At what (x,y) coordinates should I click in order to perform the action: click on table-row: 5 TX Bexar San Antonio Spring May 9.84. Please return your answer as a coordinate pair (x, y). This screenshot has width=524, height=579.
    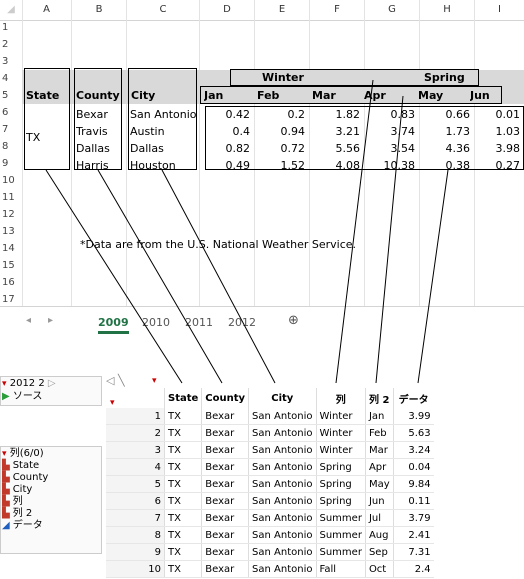
    Looking at the image, I should click on (270, 484).